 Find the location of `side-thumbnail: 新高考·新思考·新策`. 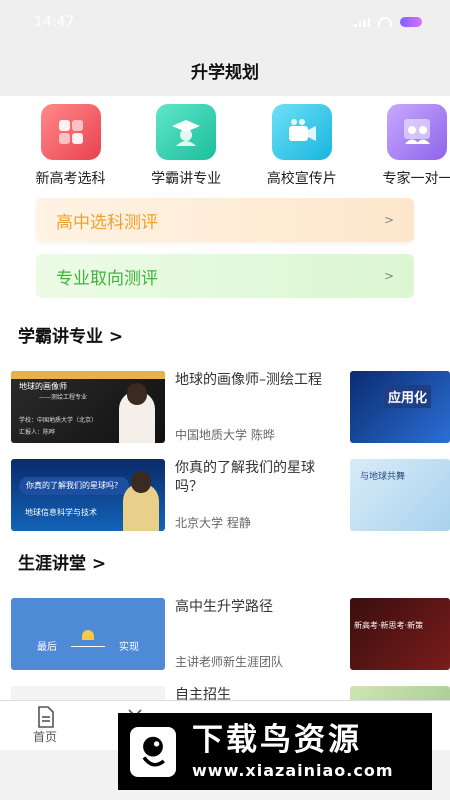

side-thumbnail: 新高考·新思考·新策 is located at coordinates (400, 634).